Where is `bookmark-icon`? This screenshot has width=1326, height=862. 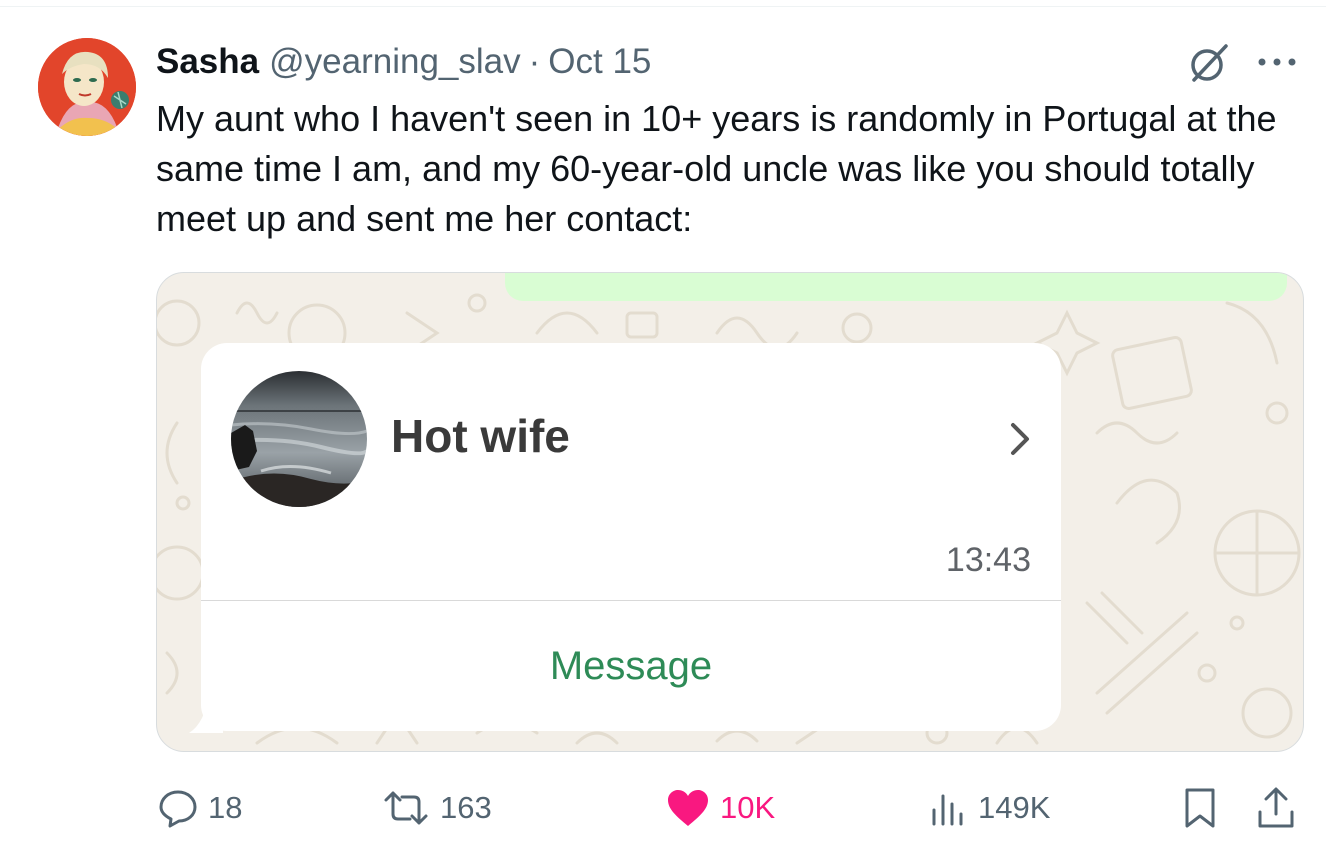
bookmark-icon is located at coordinates (1200, 808).